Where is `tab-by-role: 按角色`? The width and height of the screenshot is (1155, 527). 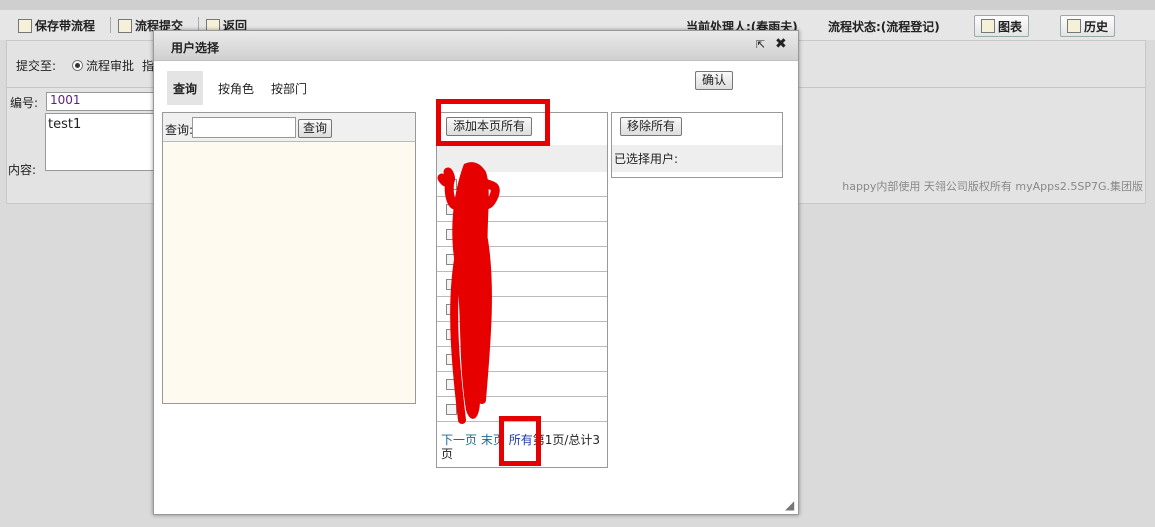
tab-by-role: 按角色 is located at coordinates (236, 88).